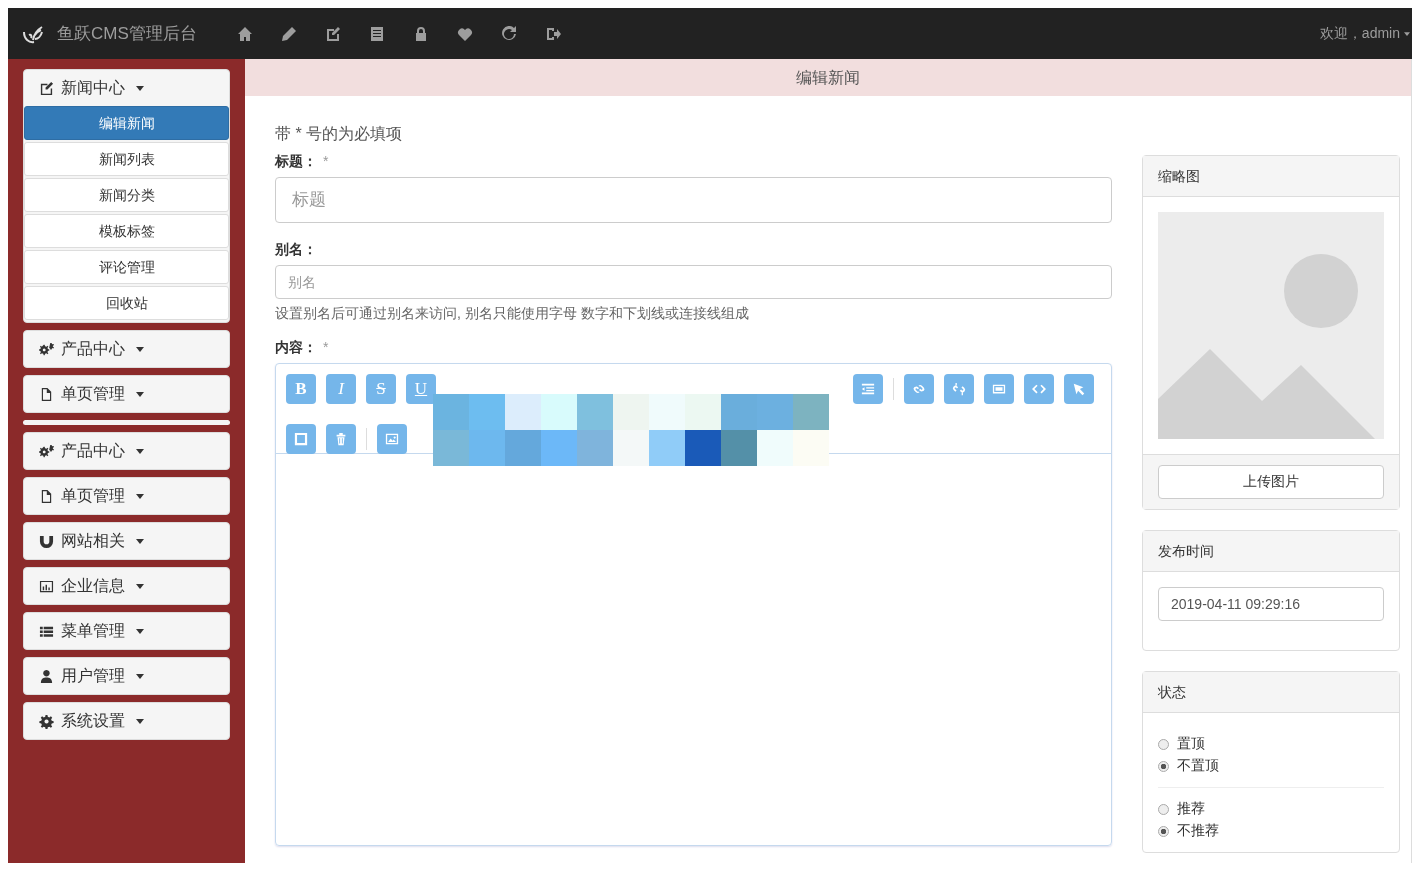 The image size is (1420, 871). What do you see at coordinates (339, 134) in the screenshot?
I see `required-note: 带 * 号的为必填项` at bounding box center [339, 134].